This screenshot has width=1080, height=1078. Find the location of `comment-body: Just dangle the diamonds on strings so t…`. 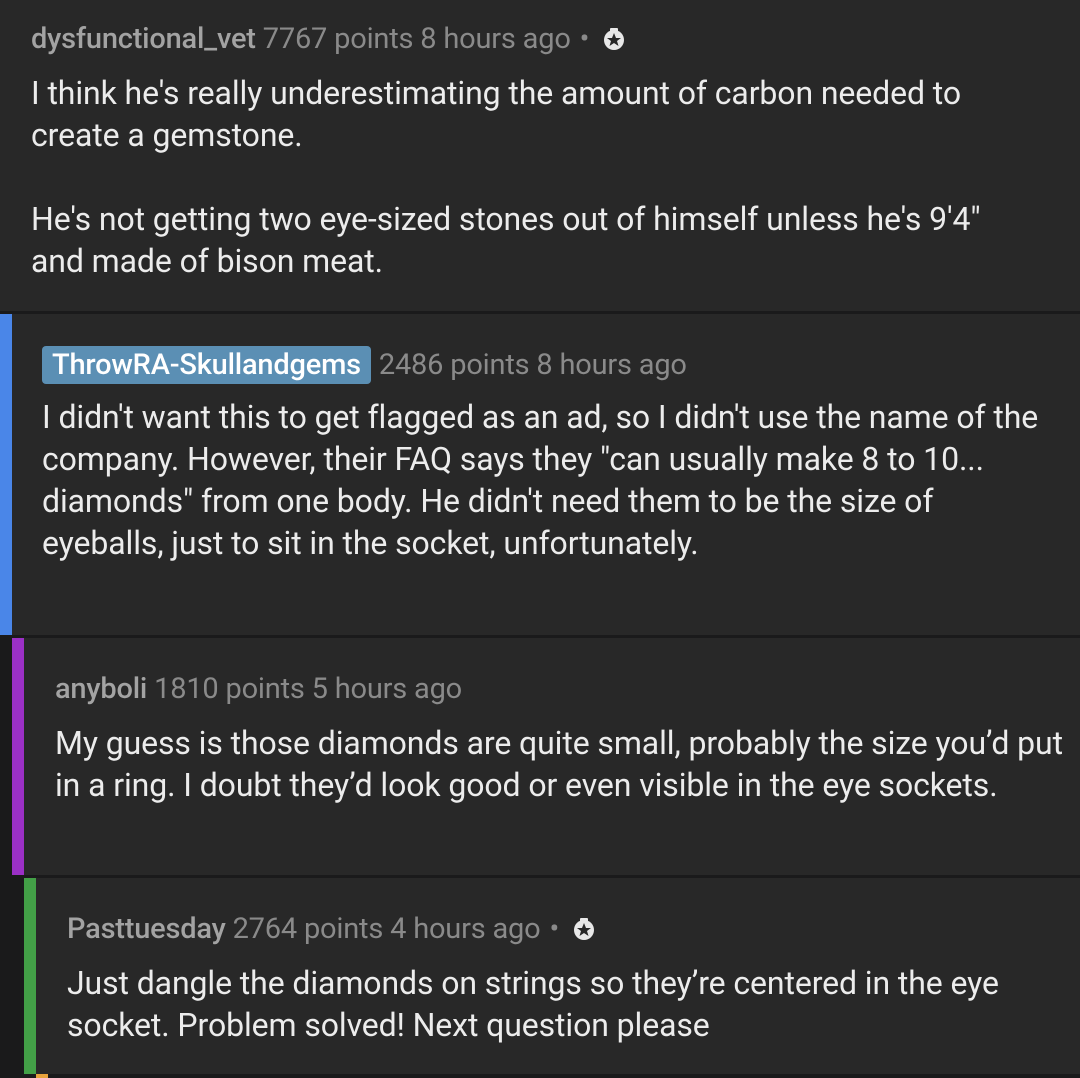

comment-body: Just dangle the diamonds on strings so t… is located at coordinates (533, 1004).